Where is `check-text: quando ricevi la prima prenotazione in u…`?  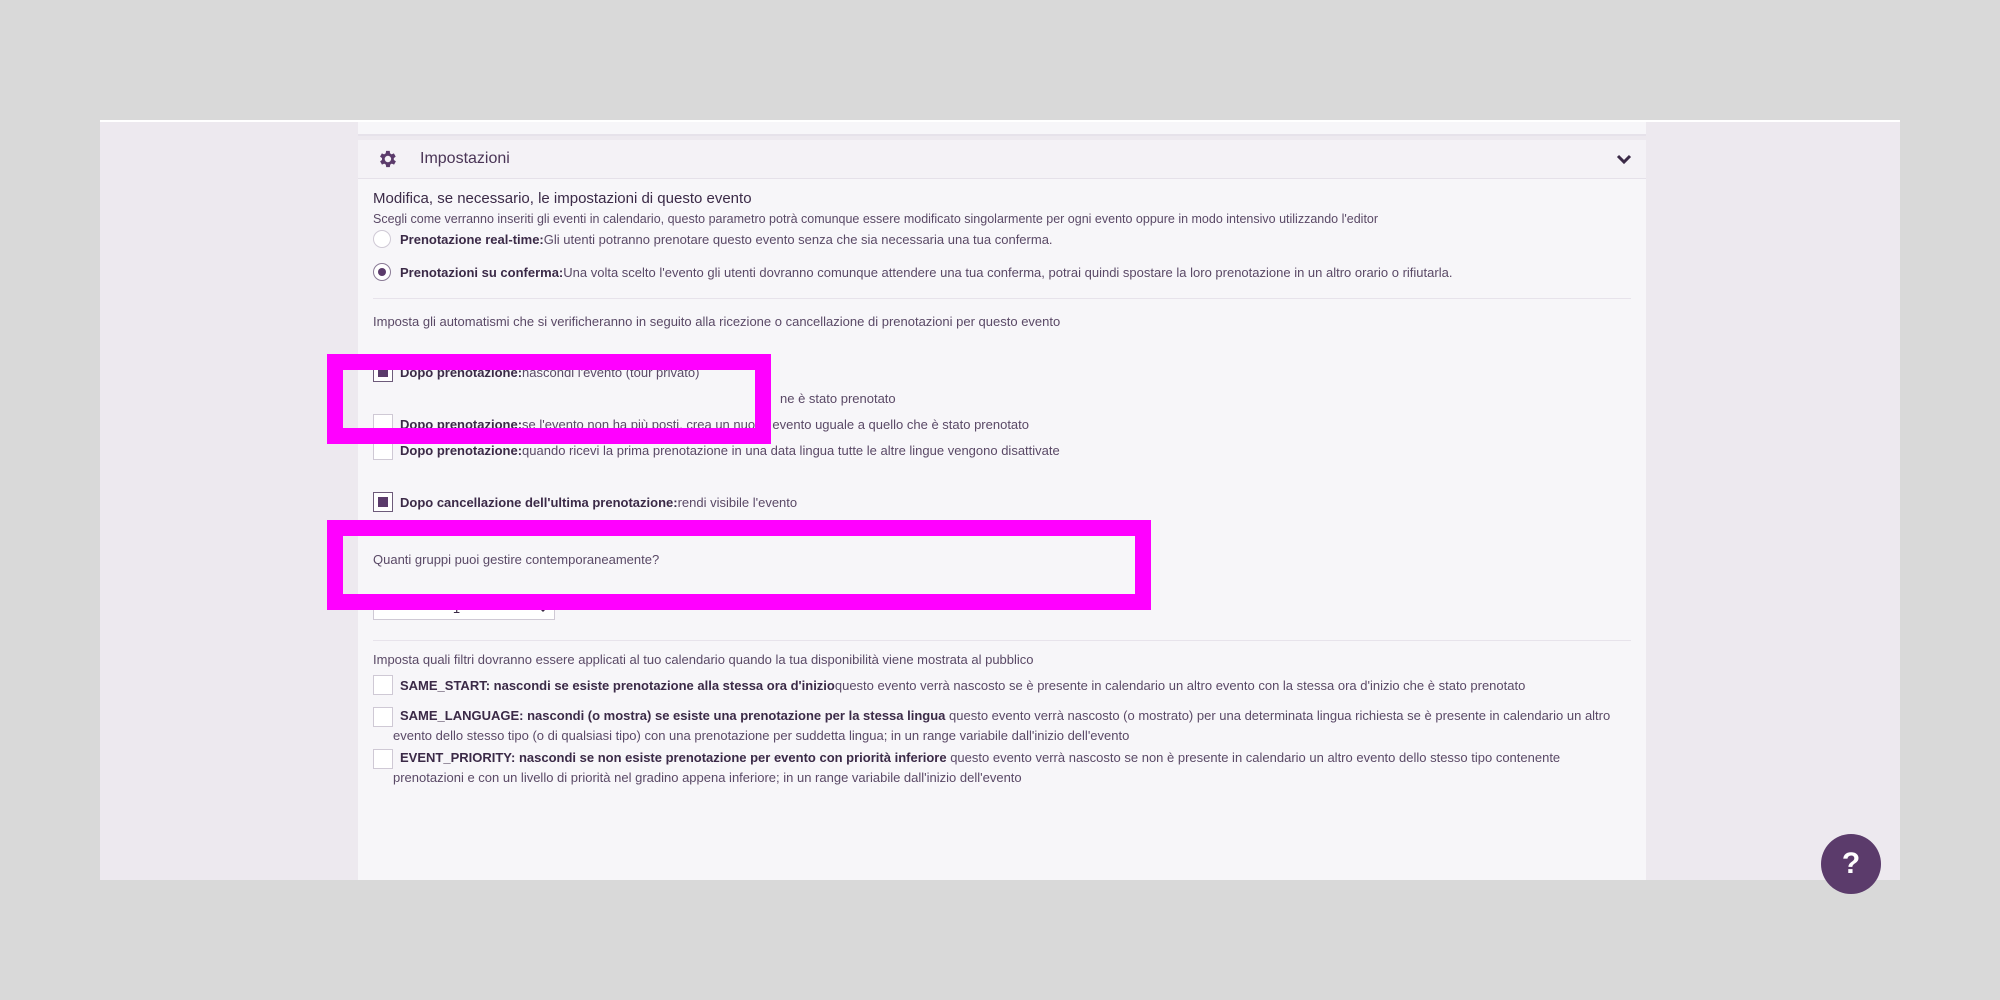
check-text: quando ricevi la prima prenotazione in u… is located at coordinates (791, 450).